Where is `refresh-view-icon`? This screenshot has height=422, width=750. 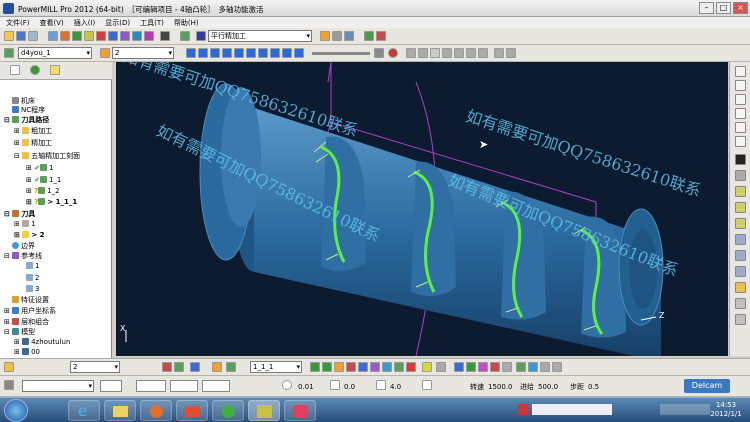 refresh-view-icon is located at coordinates (740, 319).